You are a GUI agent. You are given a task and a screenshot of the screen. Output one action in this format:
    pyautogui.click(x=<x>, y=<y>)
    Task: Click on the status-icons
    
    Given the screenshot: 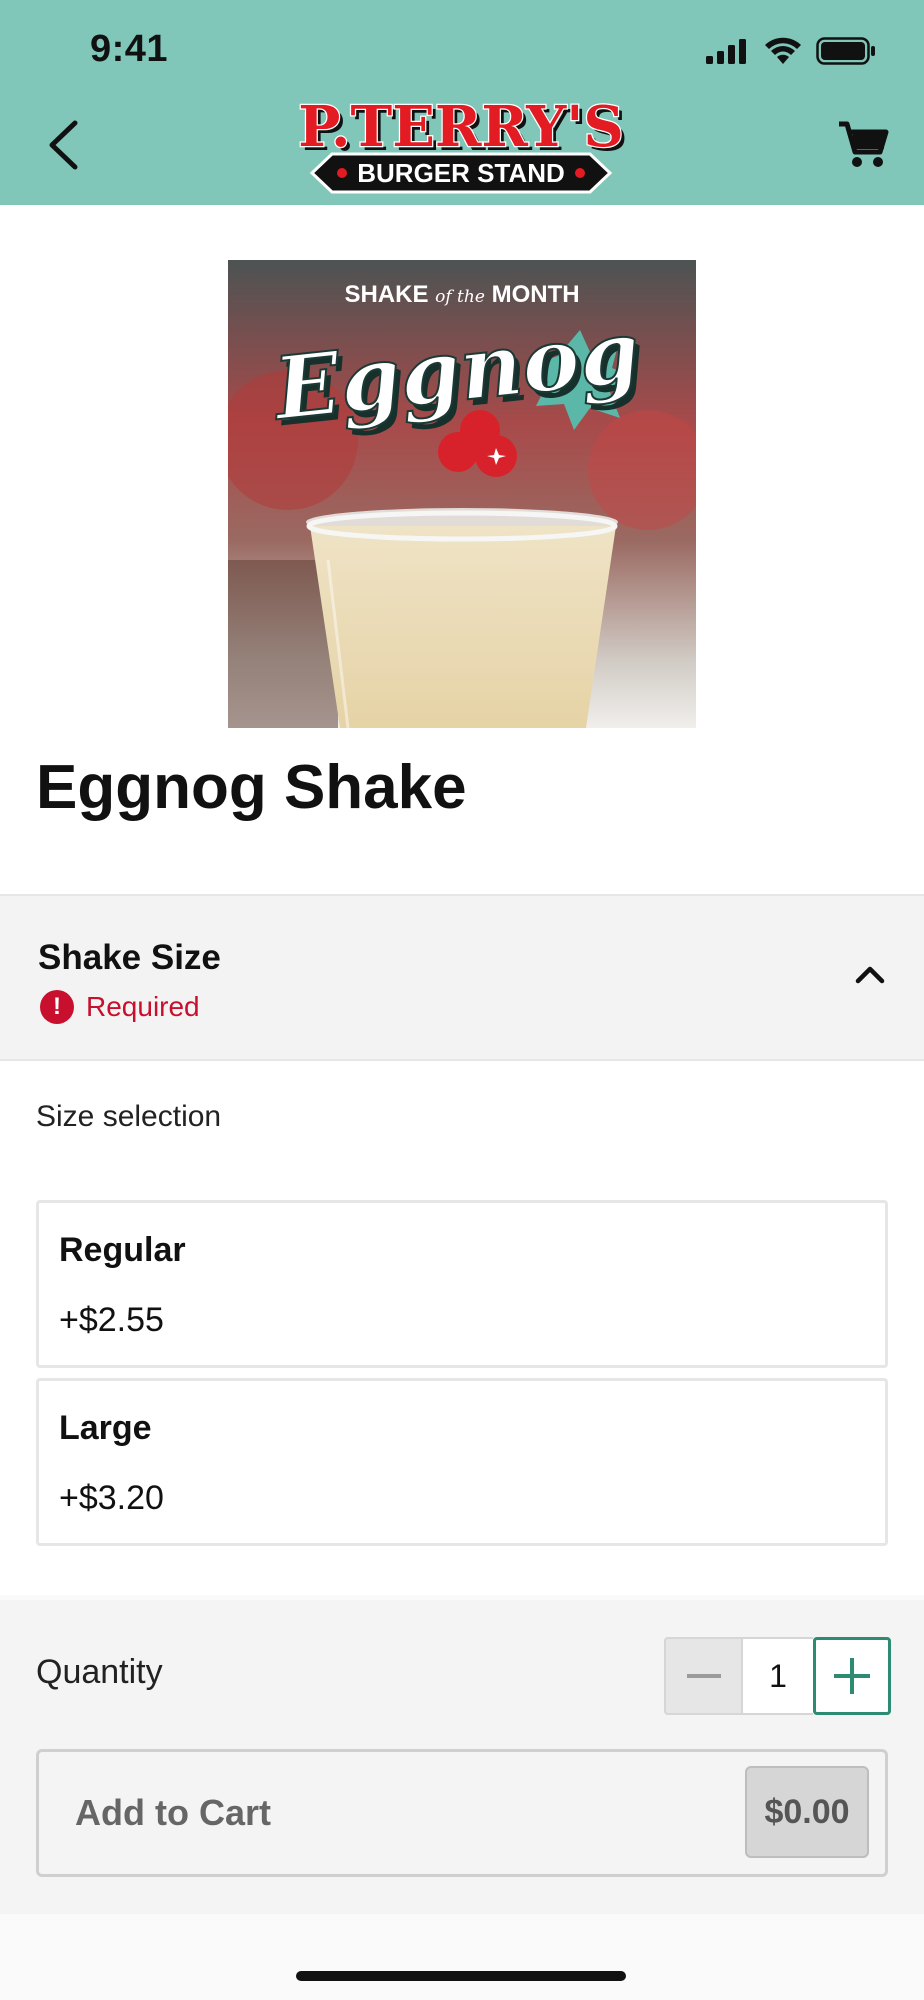 What is the action you would take?
    pyautogui.click(x=791, y=51)
    